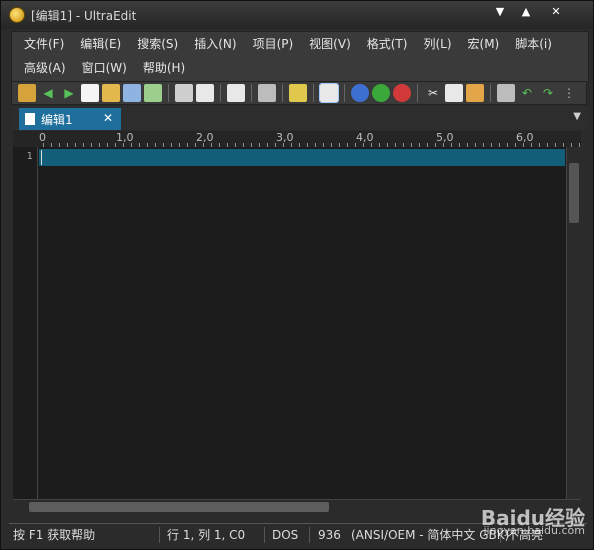 This screenshot has height=550, width=594. What do you see at coordinates (90, 93) in the screenshot?
I see `new-file-icon` at bounding box center [90, 93].